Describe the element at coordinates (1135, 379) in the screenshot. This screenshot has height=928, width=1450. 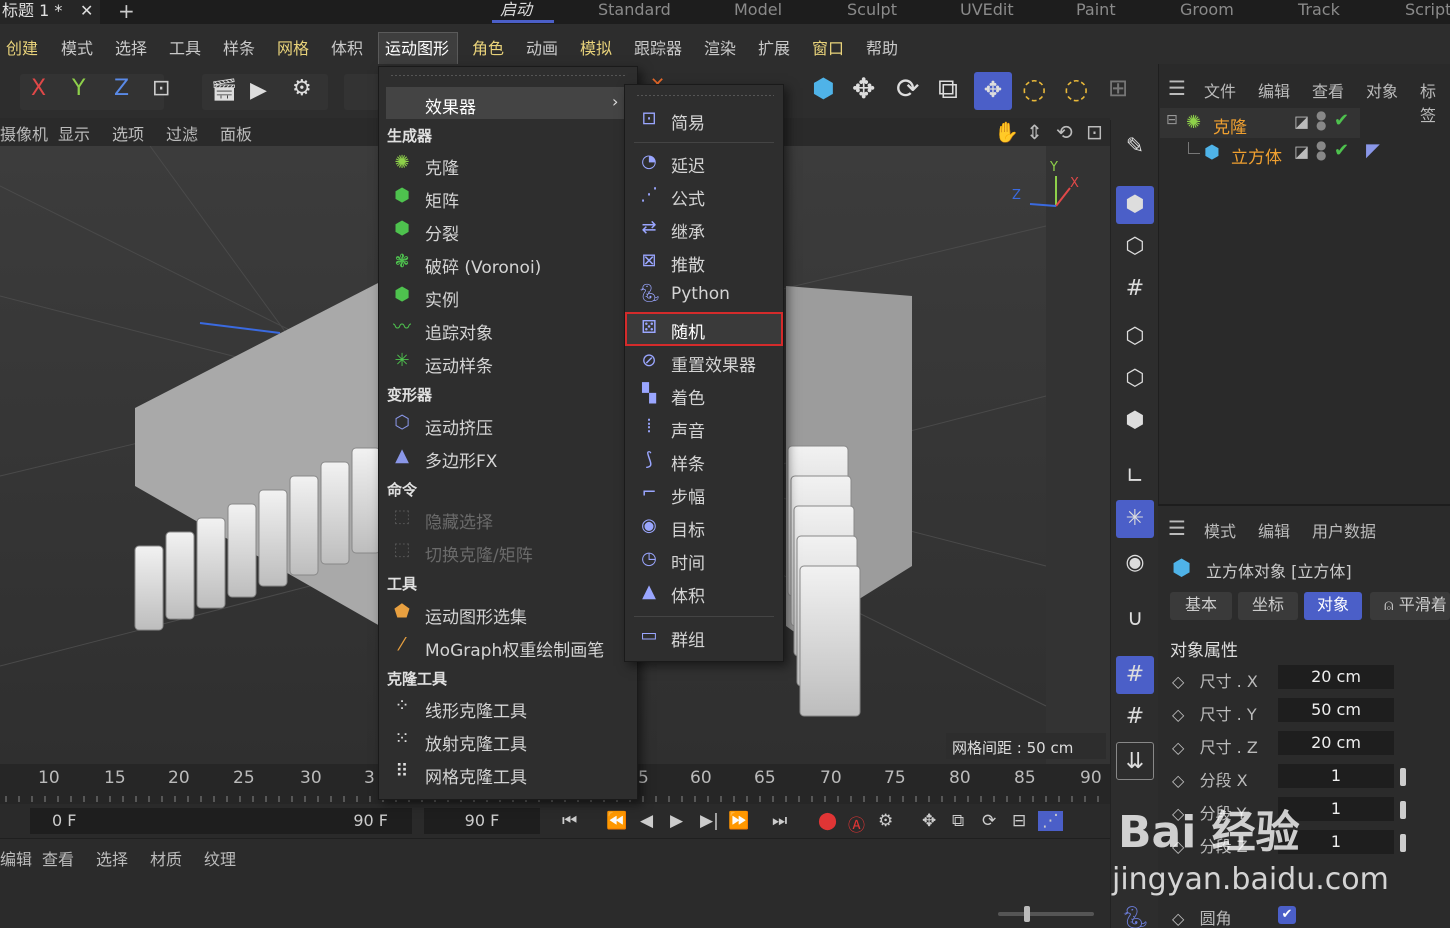
I see `edges-mode-icon: ⬡` at that location.